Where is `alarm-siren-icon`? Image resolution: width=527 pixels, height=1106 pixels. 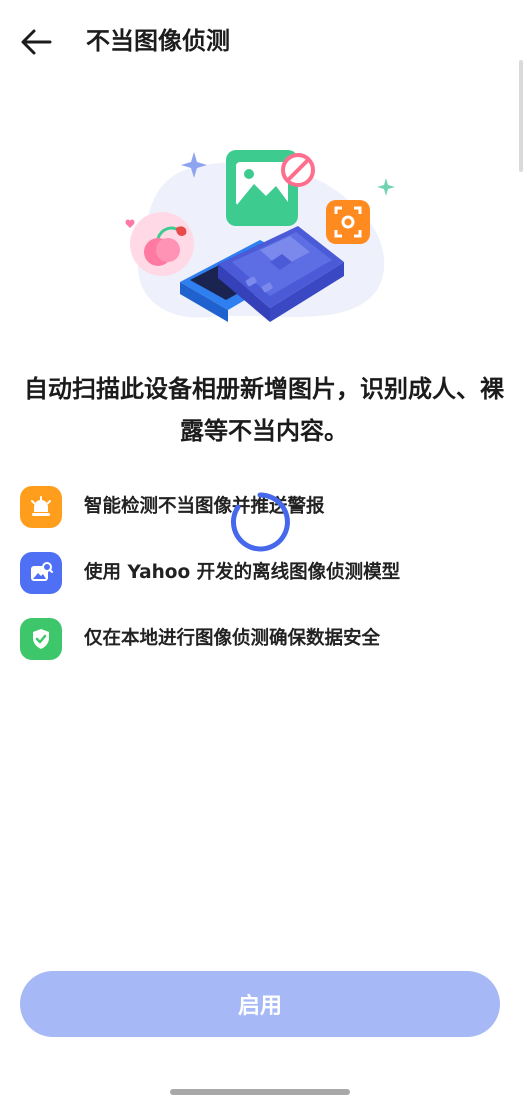
alarm-siren-icon is located at coordinates (41, 507).